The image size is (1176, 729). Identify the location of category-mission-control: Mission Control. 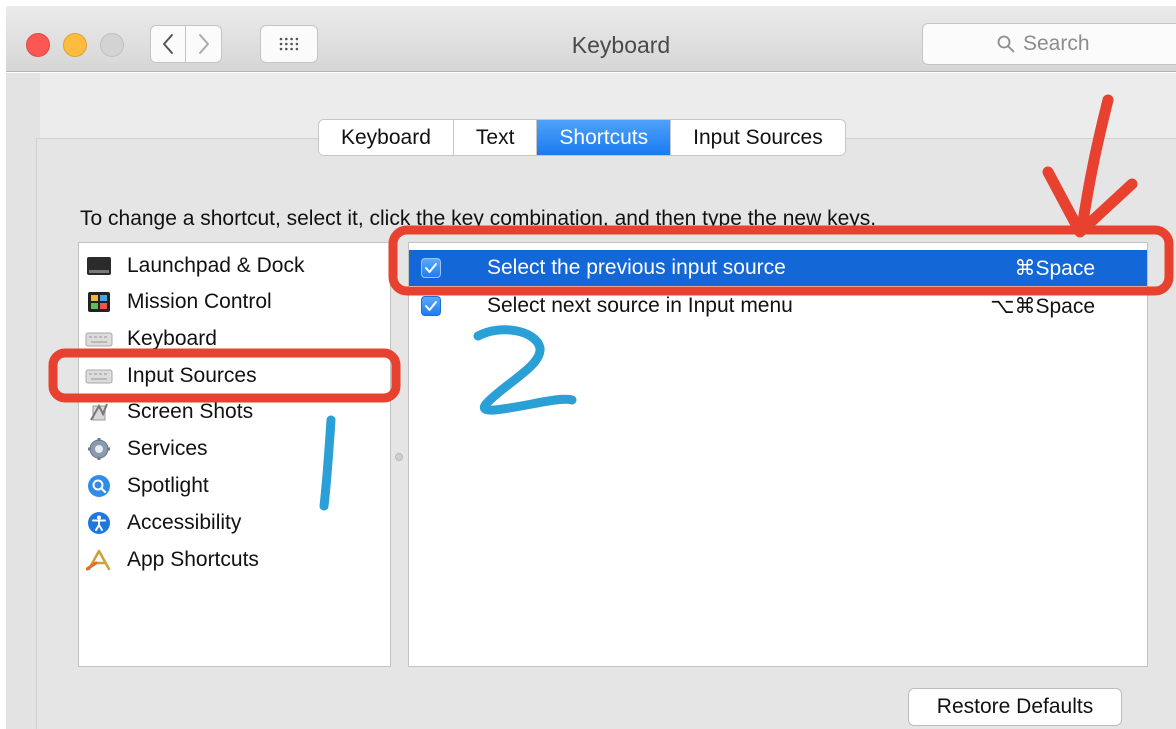
(178, 302).